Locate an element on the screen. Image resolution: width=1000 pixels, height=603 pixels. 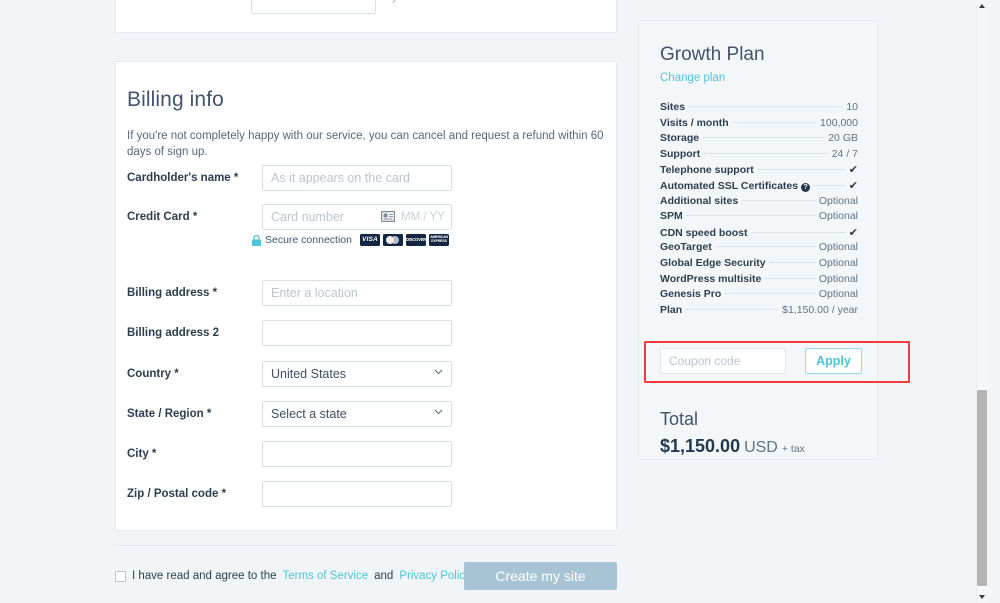
billing-address-2-input is located at coordinates (357, 333).